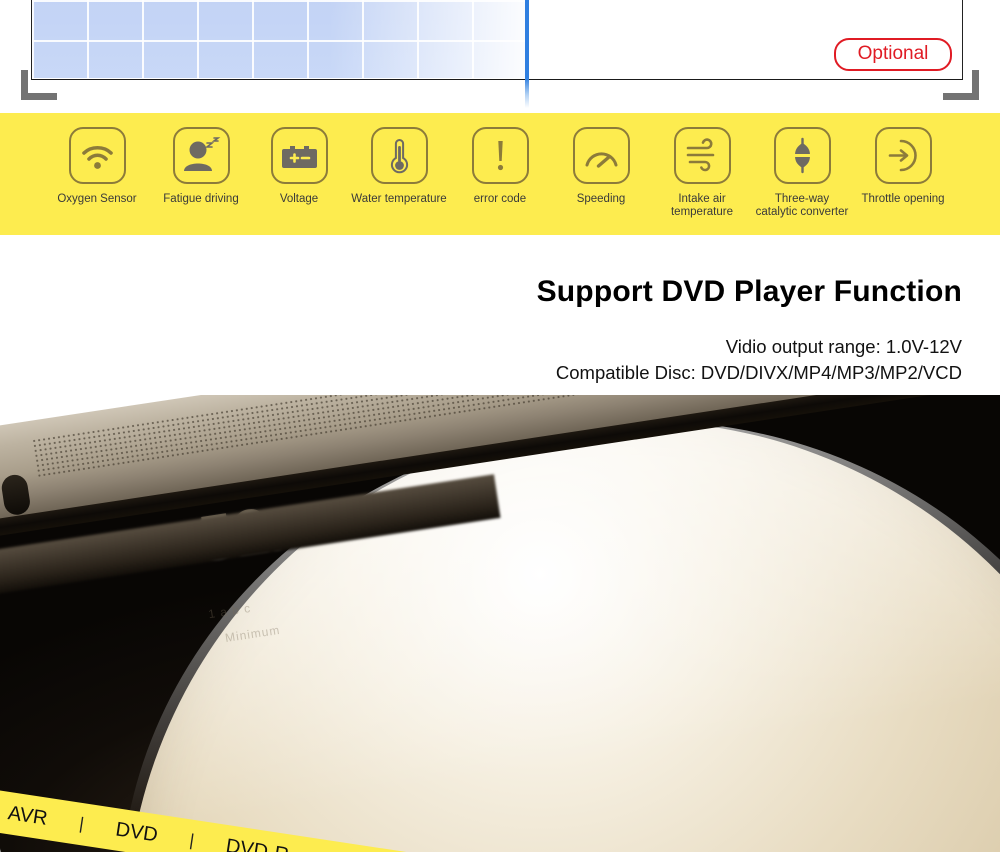 Image resolution: width=1000 pixels, height=852 pixels. Describe the element at coordinates (28, 815) in the screenshot. I see `format-token: AVR` at that location.